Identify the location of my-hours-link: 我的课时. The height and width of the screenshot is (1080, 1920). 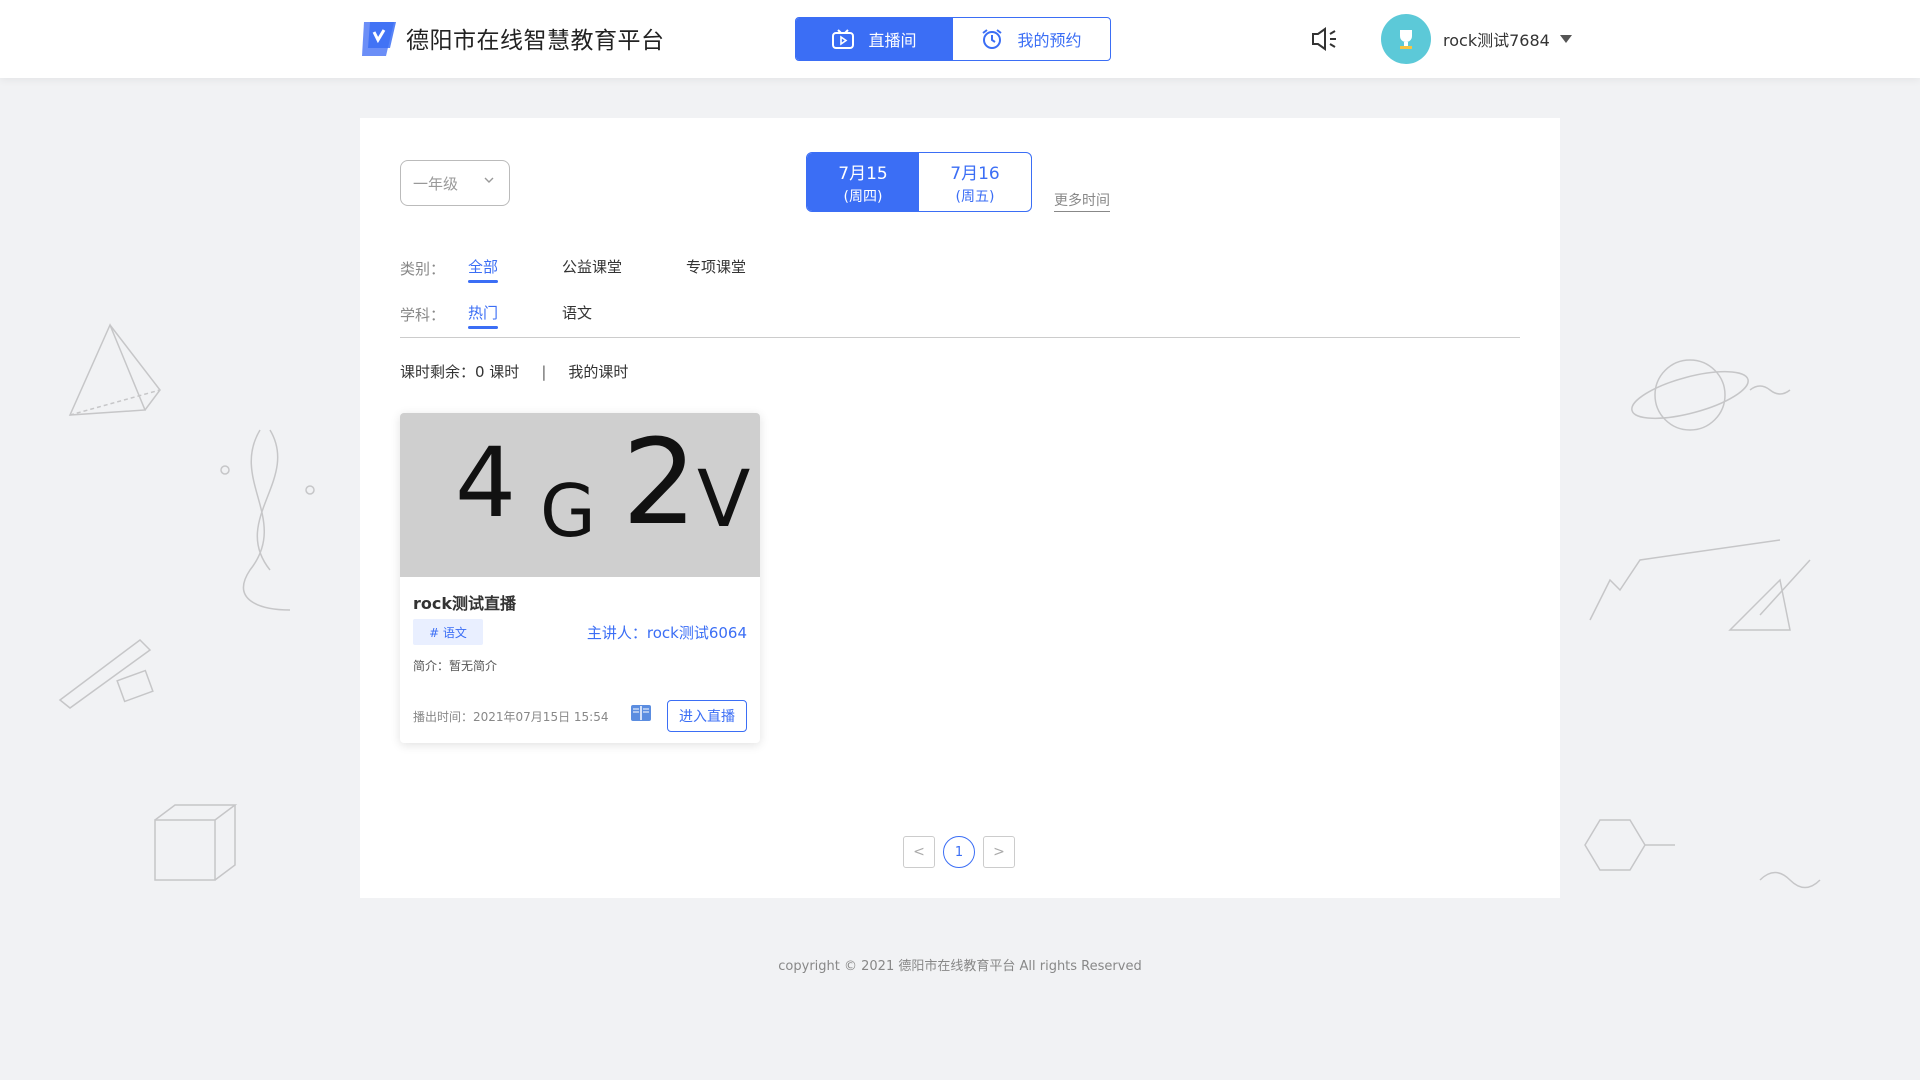
(598, 371).